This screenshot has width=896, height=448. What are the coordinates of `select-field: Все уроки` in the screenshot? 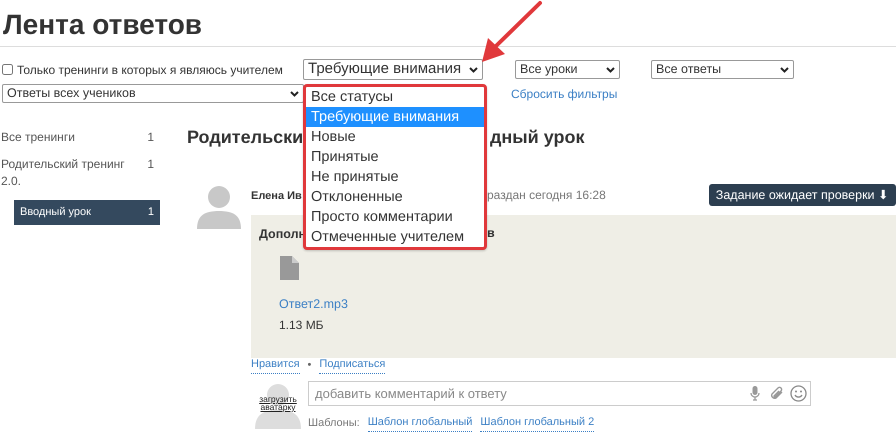 It's located at (567, 69).